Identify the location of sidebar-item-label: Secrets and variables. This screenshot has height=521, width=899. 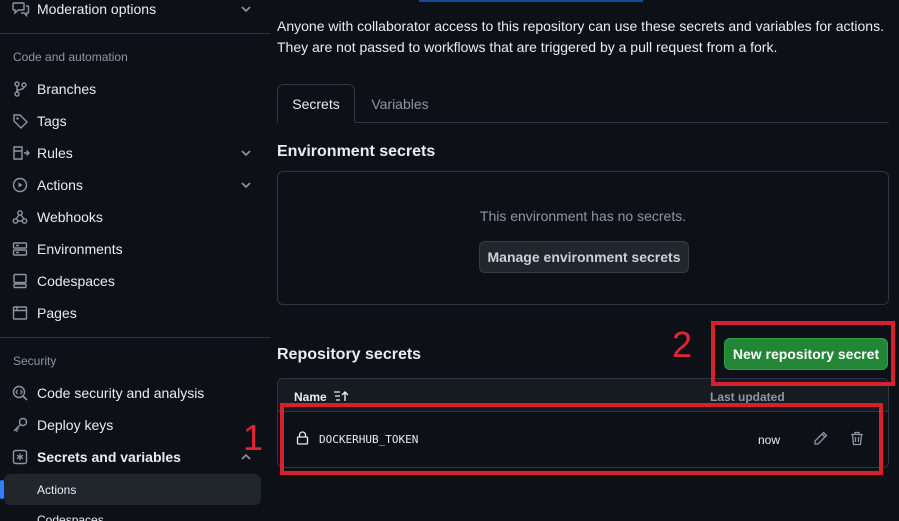
(109, 457).